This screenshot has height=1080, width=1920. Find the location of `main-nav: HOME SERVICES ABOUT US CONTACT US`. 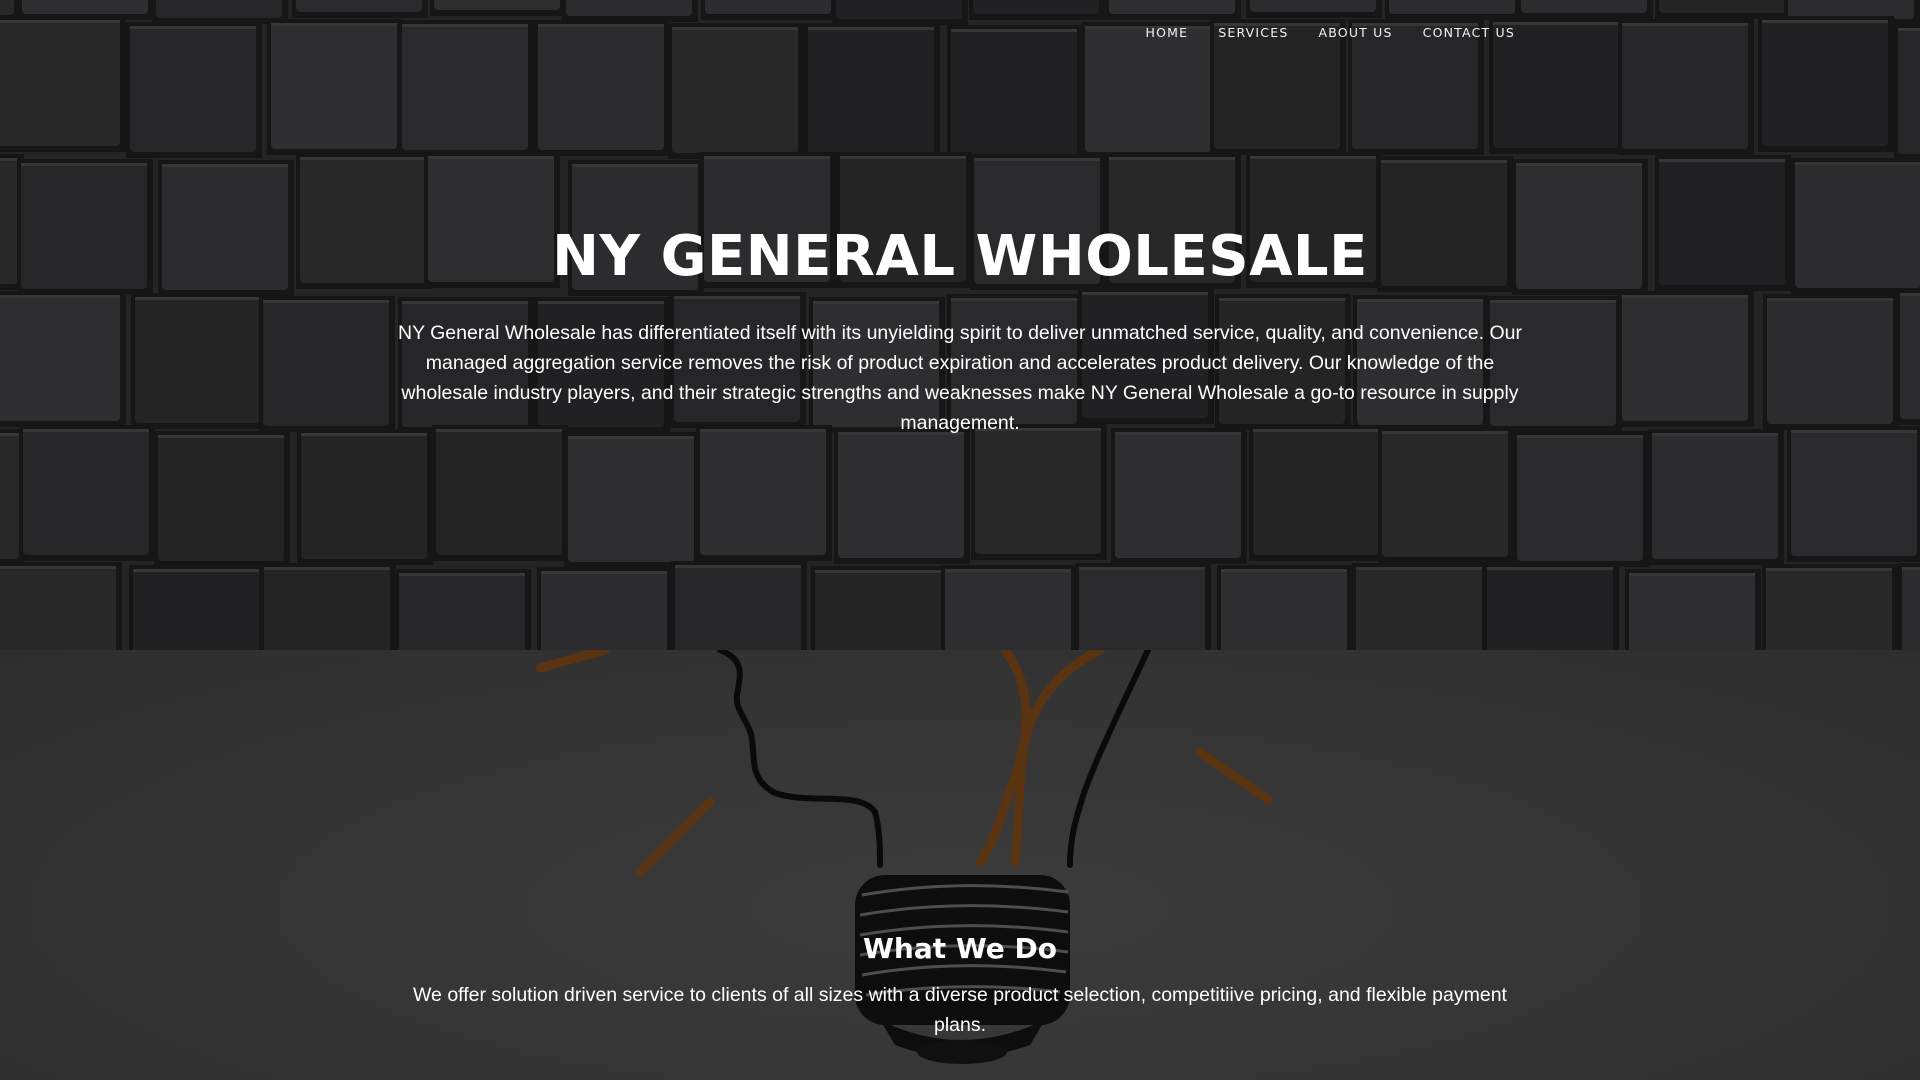

main-nav: HOME SERVICES ABOUT US CONTACT US is located at coordinates (1331, 33).